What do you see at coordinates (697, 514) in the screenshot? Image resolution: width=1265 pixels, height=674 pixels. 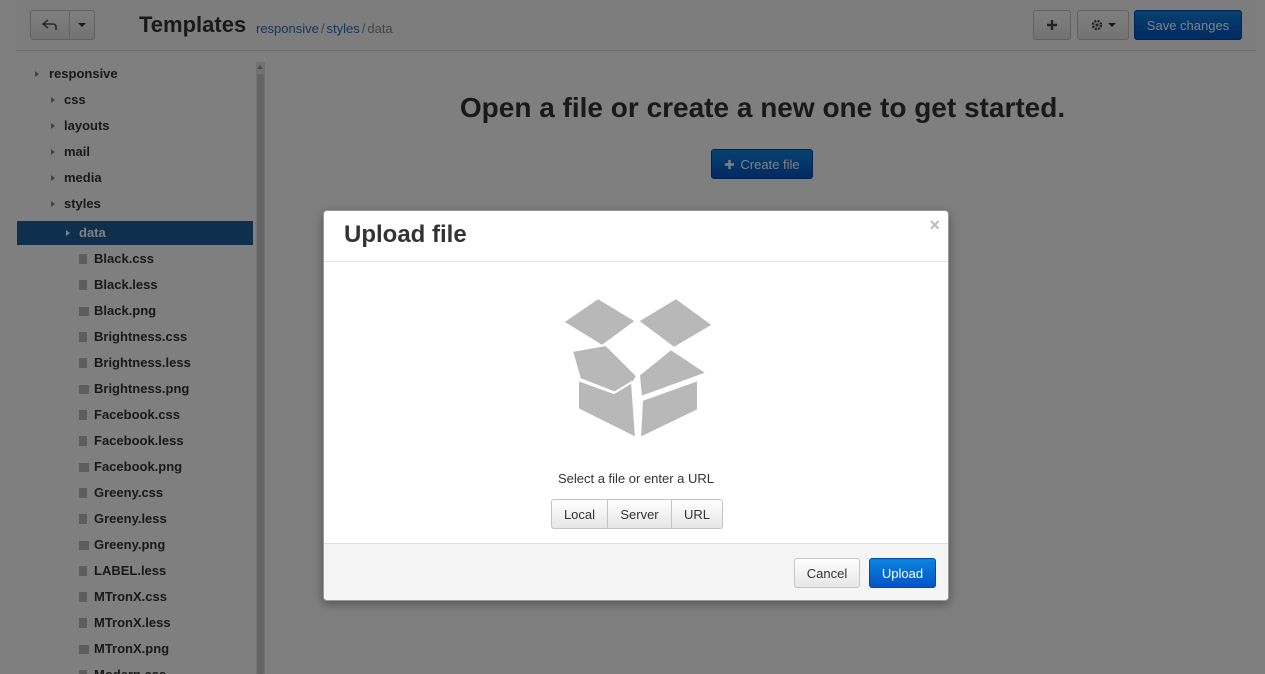 I see `source-url-button: URL` at bounding box center [697, 514].